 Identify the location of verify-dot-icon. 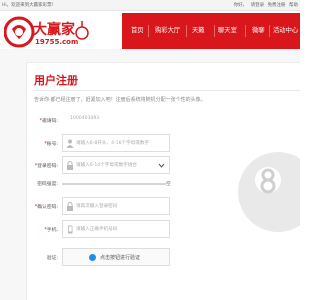
(92, 257).